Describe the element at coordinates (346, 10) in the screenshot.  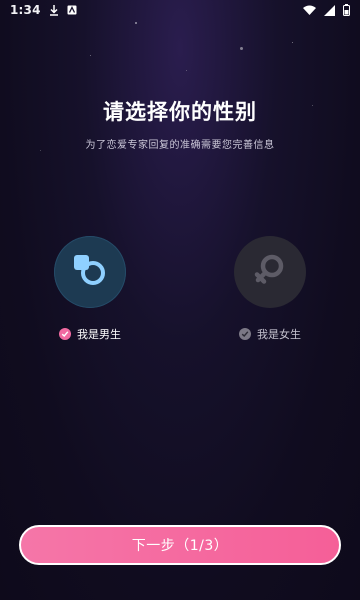
I see `battery-icon` at that location.